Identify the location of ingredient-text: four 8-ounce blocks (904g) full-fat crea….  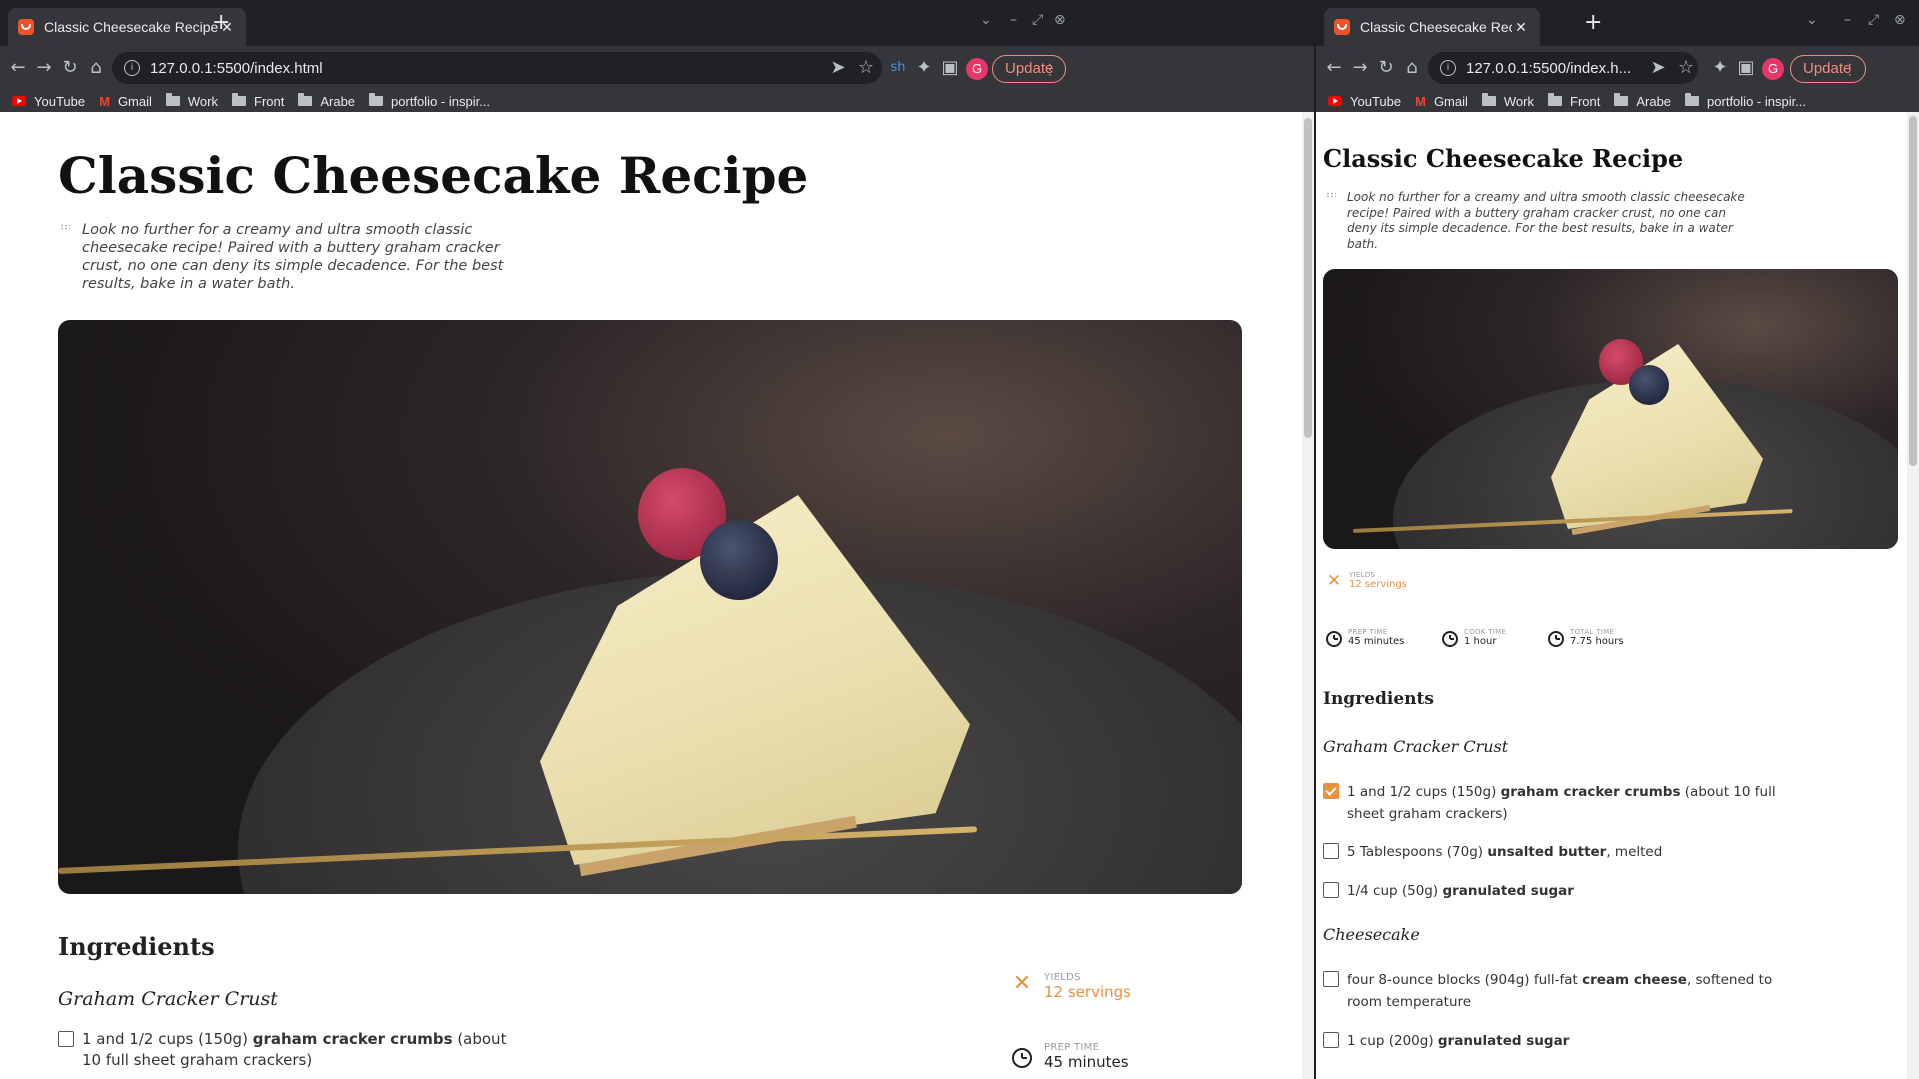
(1560, 991).